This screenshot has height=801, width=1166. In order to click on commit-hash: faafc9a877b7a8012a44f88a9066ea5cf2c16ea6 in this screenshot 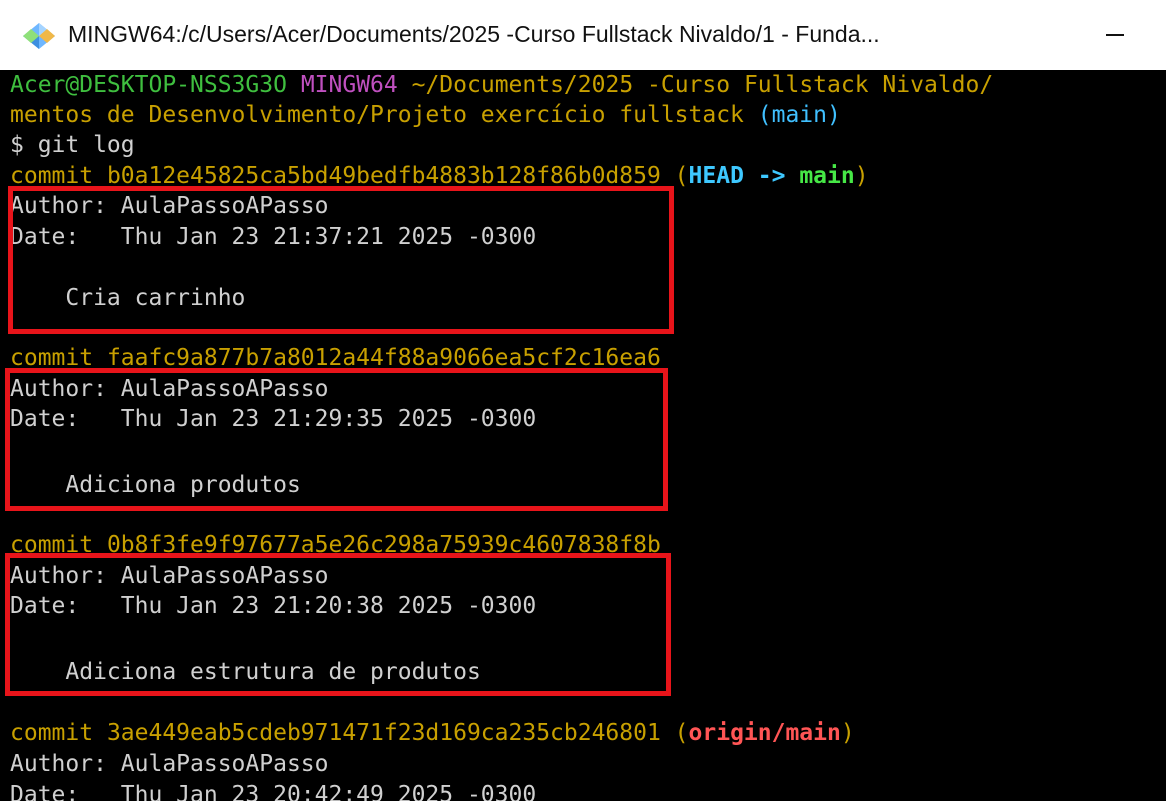, I will do `click(383, 358)`.